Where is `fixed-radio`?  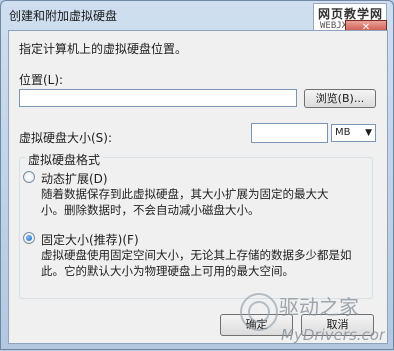 fixed-radio is located at coordinates (29, 238).